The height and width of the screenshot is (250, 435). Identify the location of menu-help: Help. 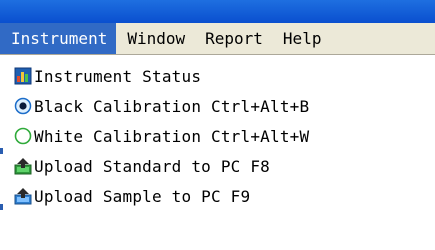
(301, 38).